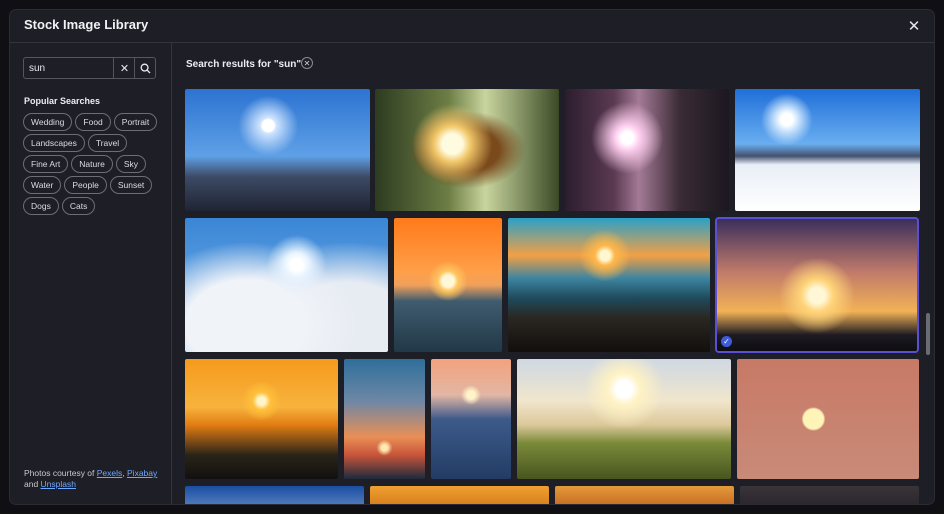  Describe the element at coordinates (142, 473) in the screenshot. I see `pixabay-link: Pixabay` at that location.